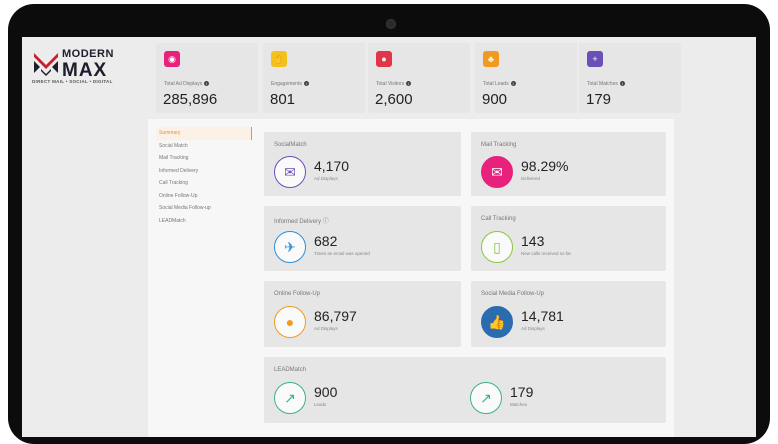 The height and width of the screenshot is (444, 778). What do you see at coordinates (546, 253) in the screenshot?
I see `card-subtitle: New calls received so far` at bounding box center [546, 253].